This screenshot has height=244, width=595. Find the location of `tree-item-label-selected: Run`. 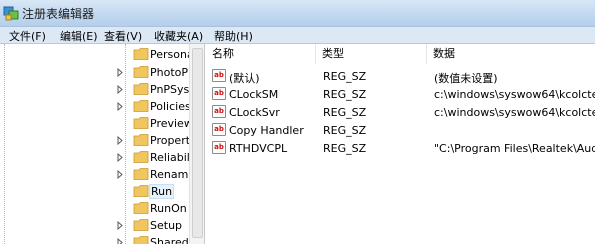

tree-item-label-selected: Run is located at coordinates (162, 191).